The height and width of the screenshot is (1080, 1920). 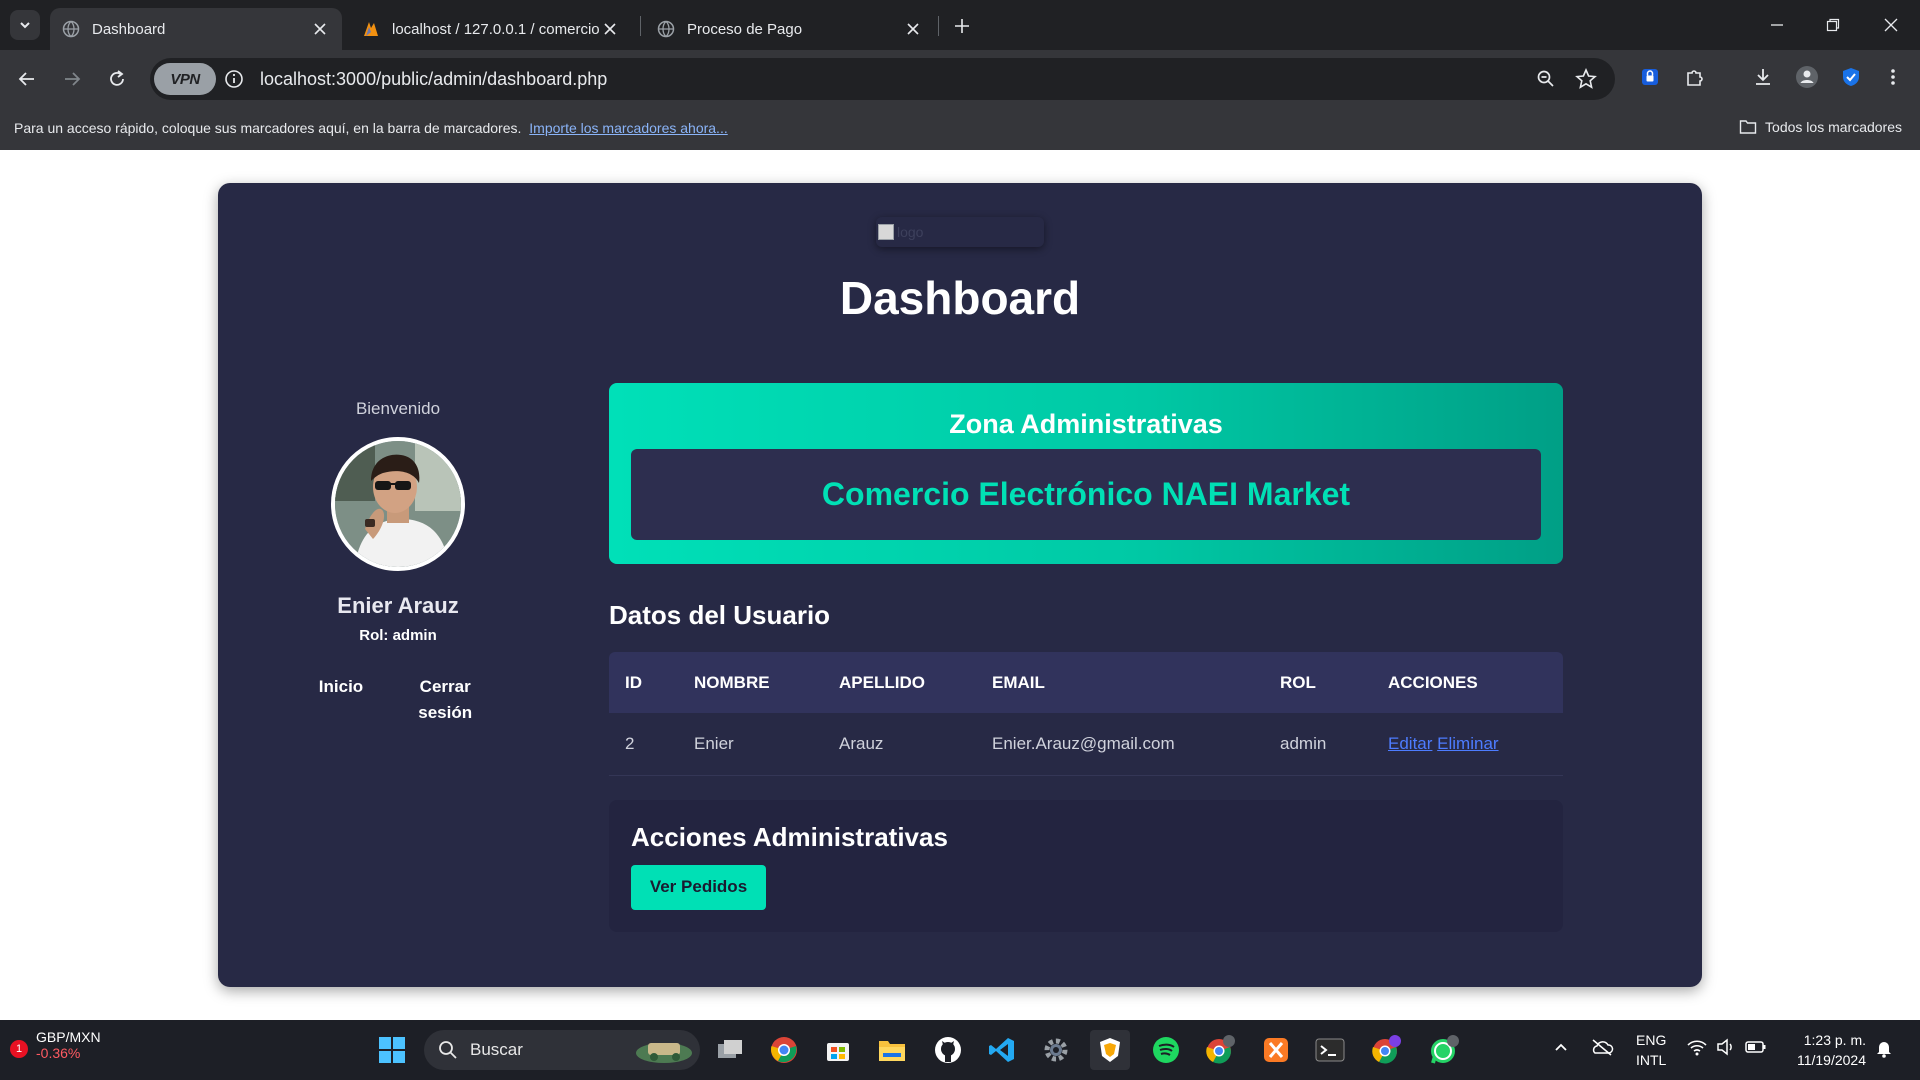 What do you see at coordinates (1386, 1050) in the screenshot?
I see `chrome-alt-profile-icon` at bounding box center [1386, 1050].